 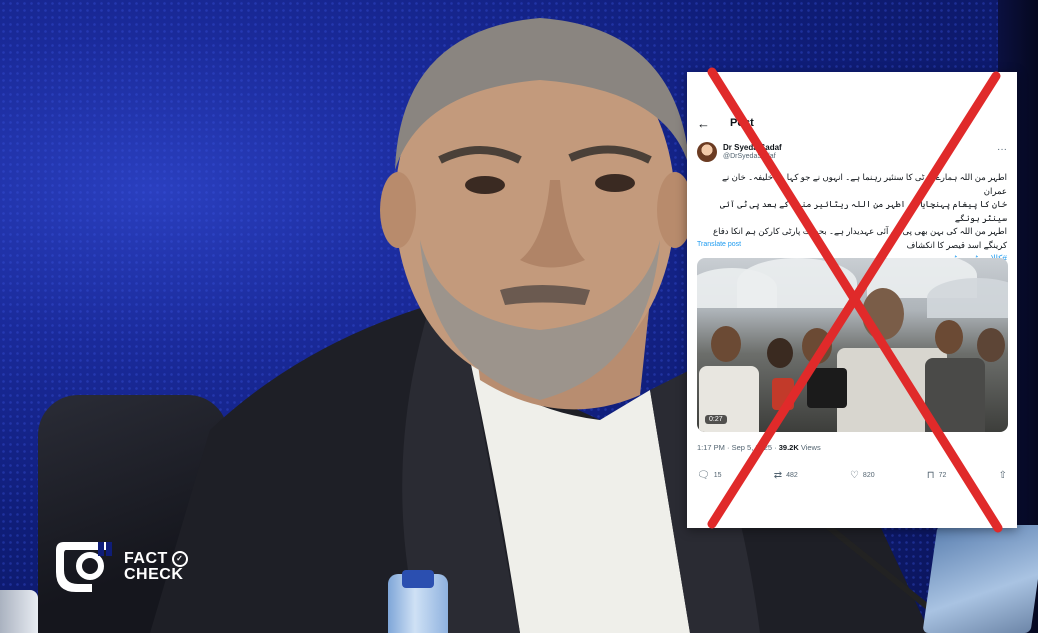 What do you see at coordinates (734, 447) in the screenshot?
I see `tweet-timestamp: 1:17 PM · Sep 5, 2025` at bounding box center [734, 447].